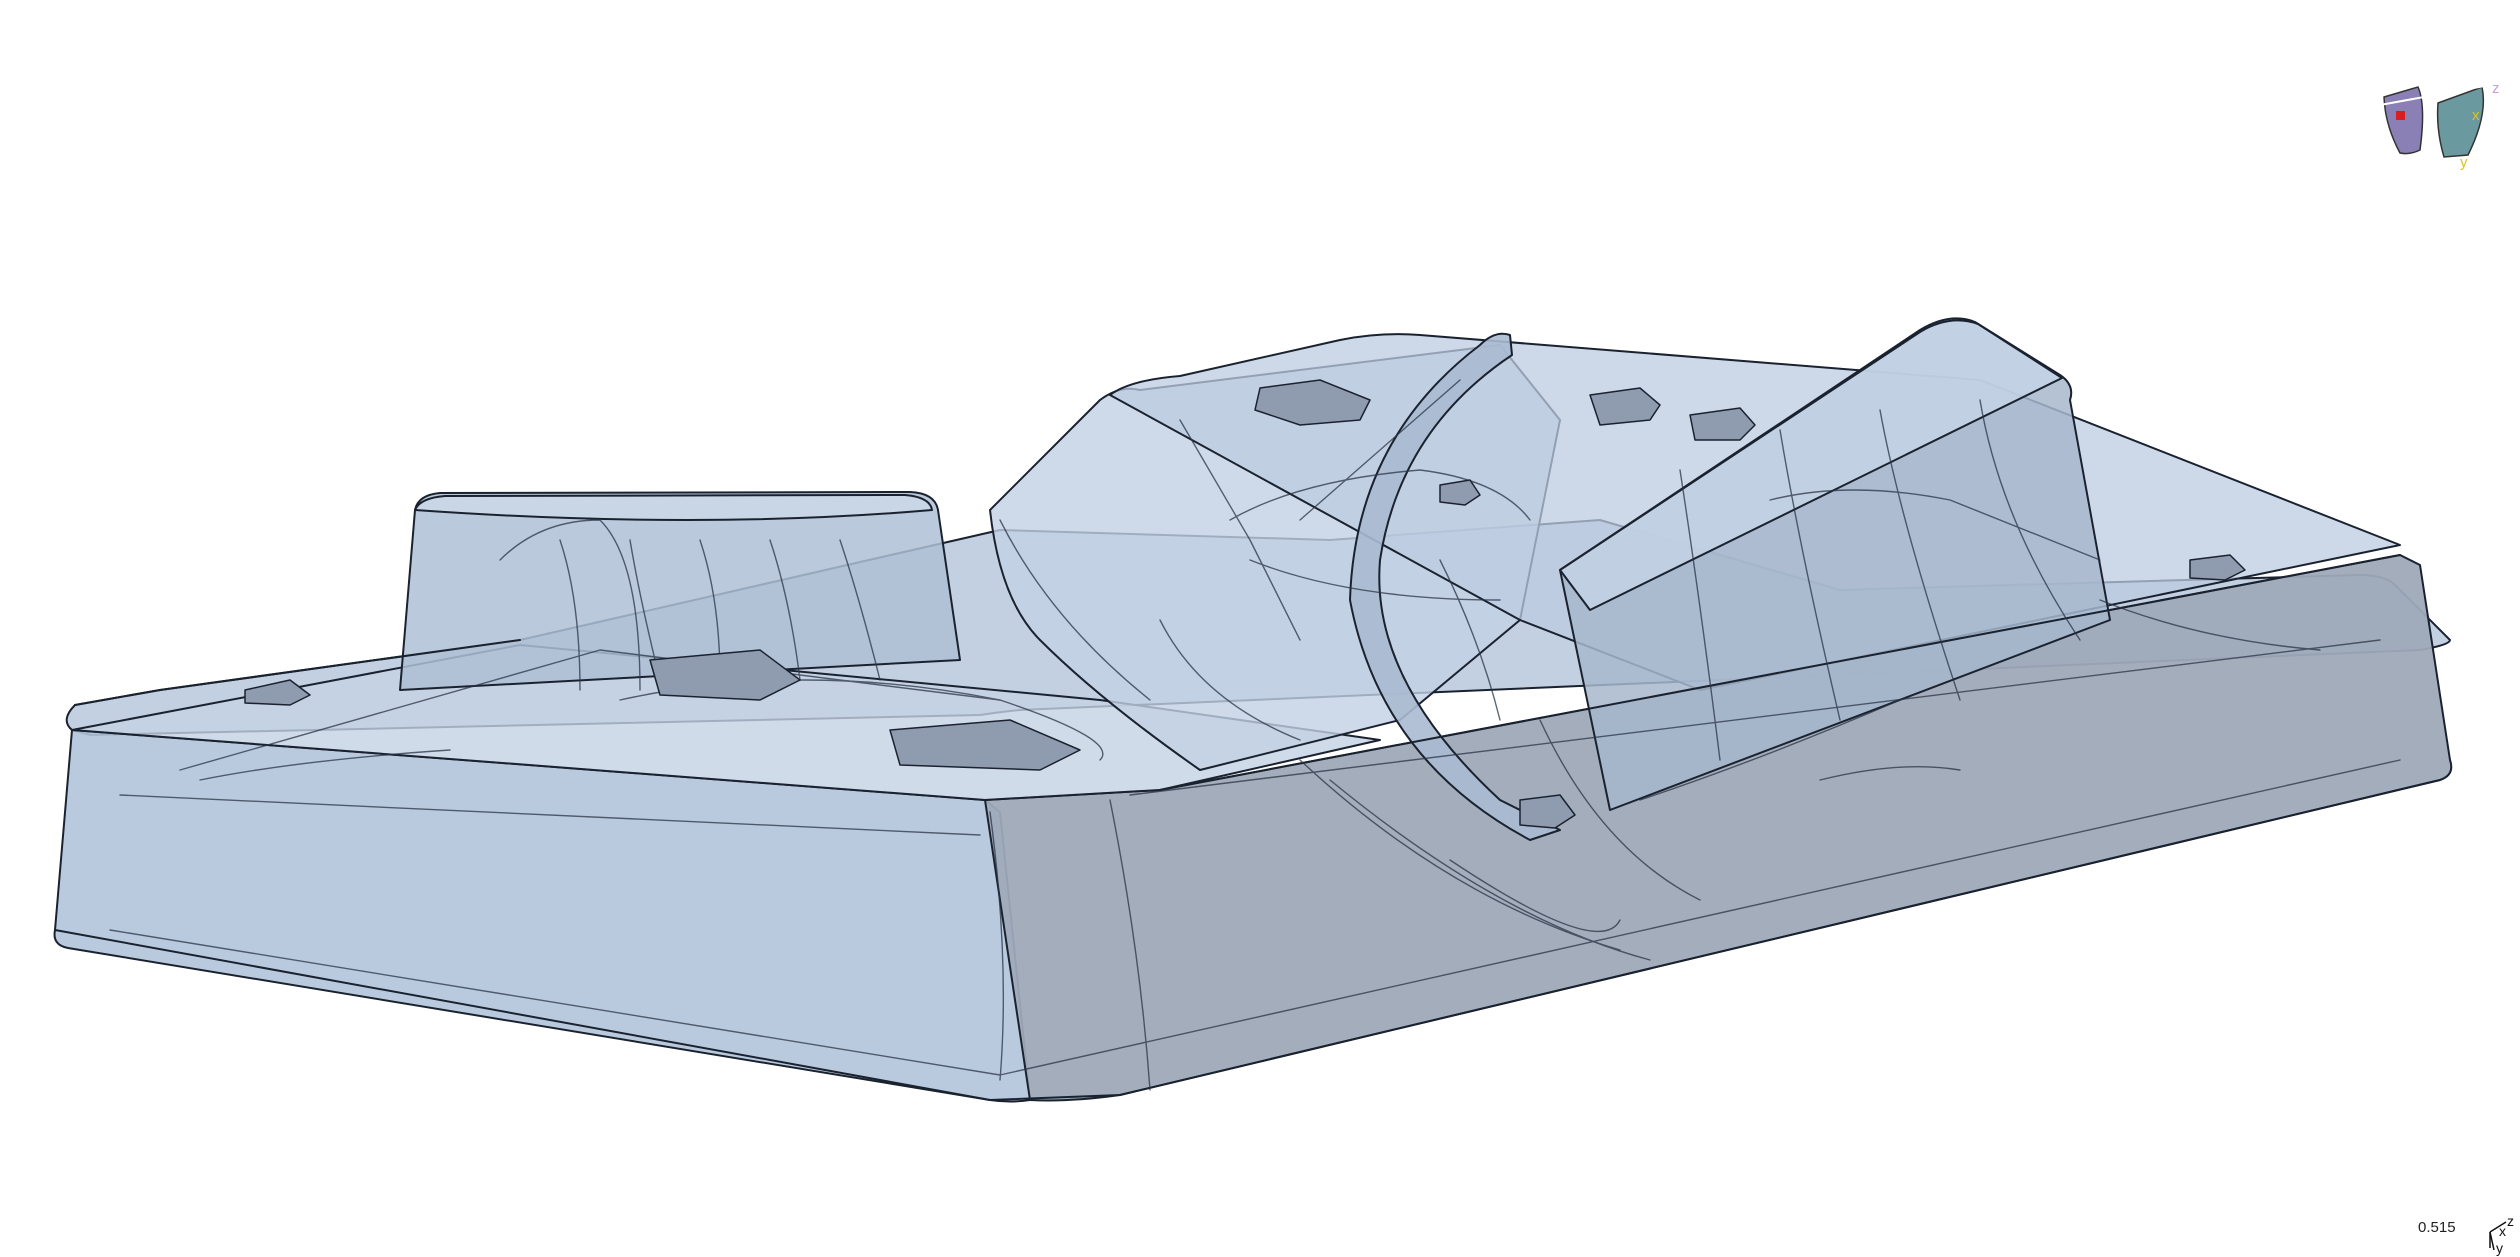  Describe the element at coordinates (2510, 1221) in the screenshot. I see `axis-triad-label-z: z` at that location.